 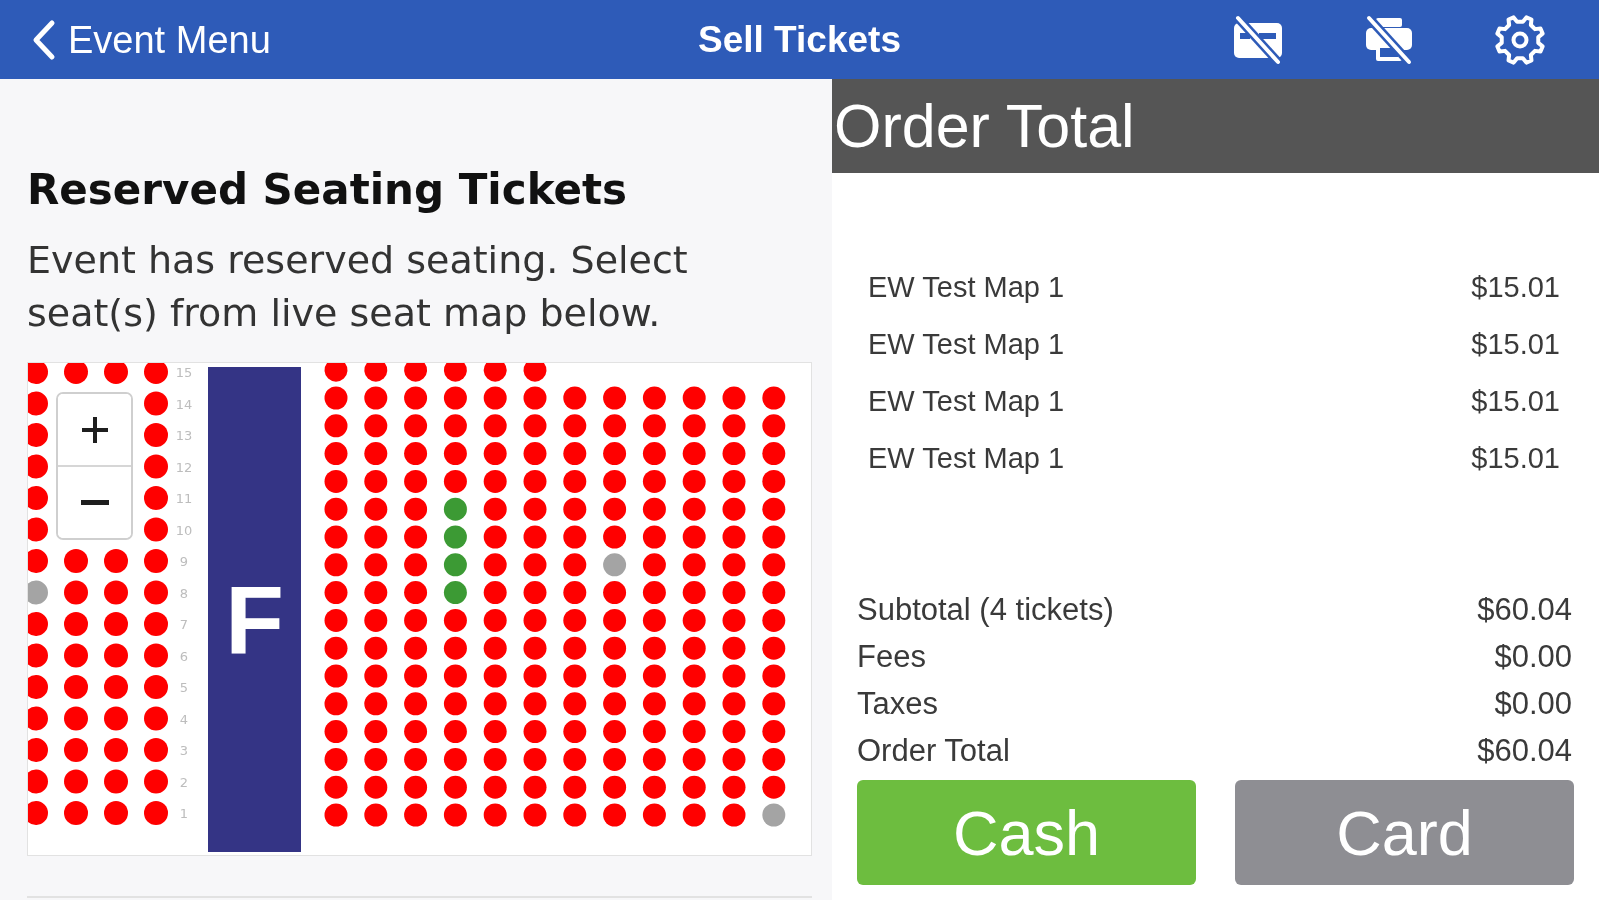 I want to click on card-slash-icon, so click(x=1258, y=39).